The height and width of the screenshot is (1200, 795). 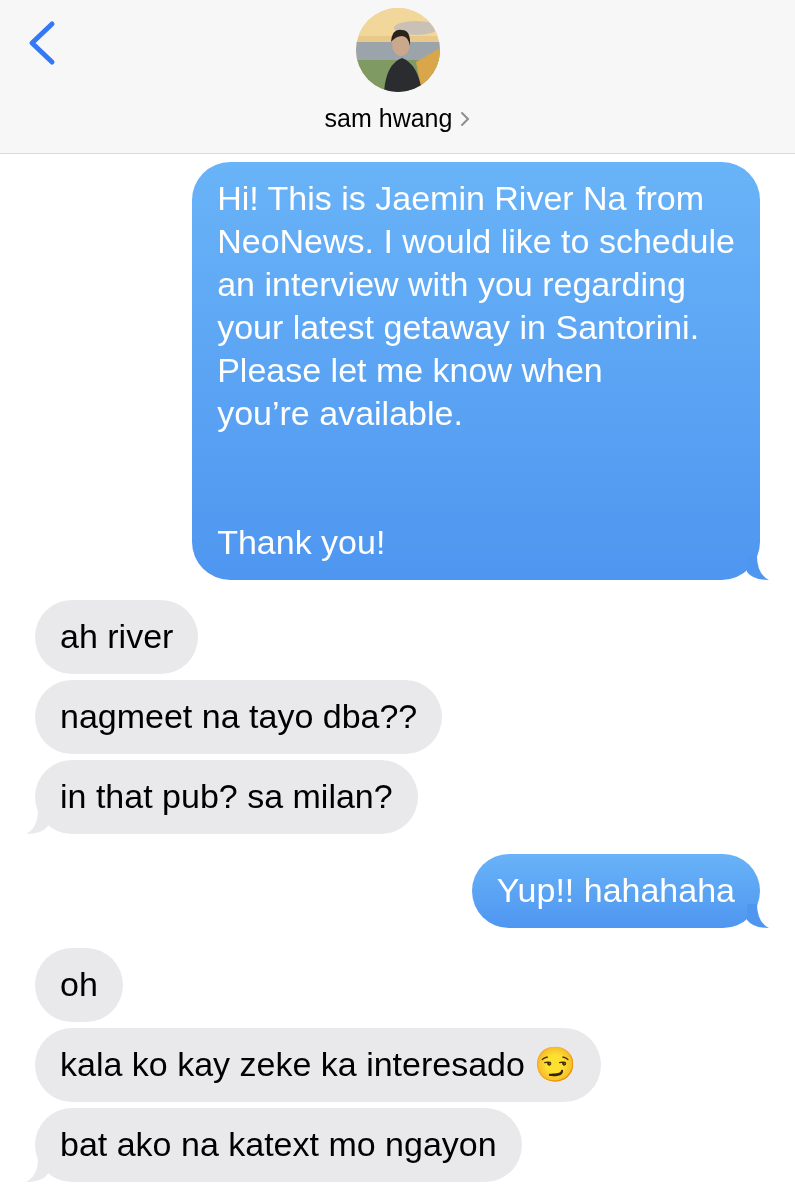 I want to click on chevron-right-icon, so click(x=465, y=118).